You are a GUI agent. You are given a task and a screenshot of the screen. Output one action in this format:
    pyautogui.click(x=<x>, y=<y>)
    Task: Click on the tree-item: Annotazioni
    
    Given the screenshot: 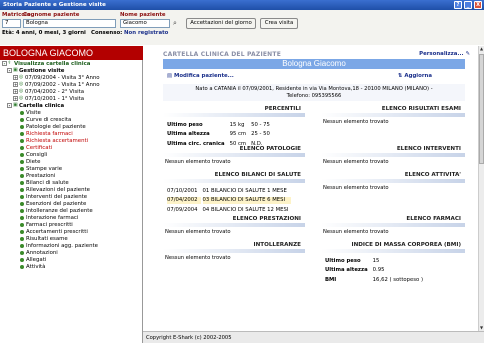 What is the action you would take?
    pyautogui.click(x=39, y=253)
    